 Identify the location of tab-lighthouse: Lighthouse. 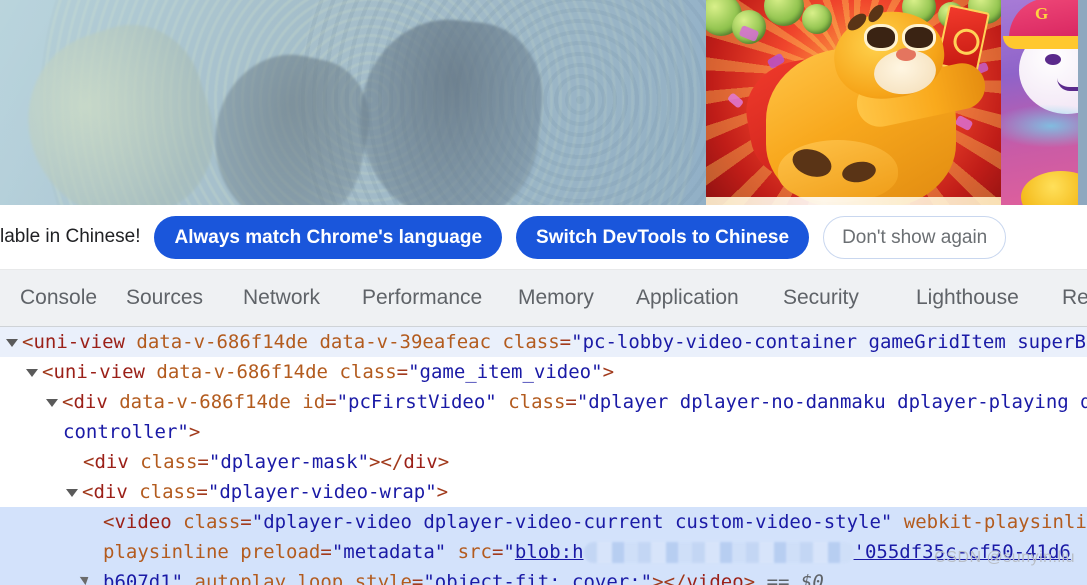
(967, 298).